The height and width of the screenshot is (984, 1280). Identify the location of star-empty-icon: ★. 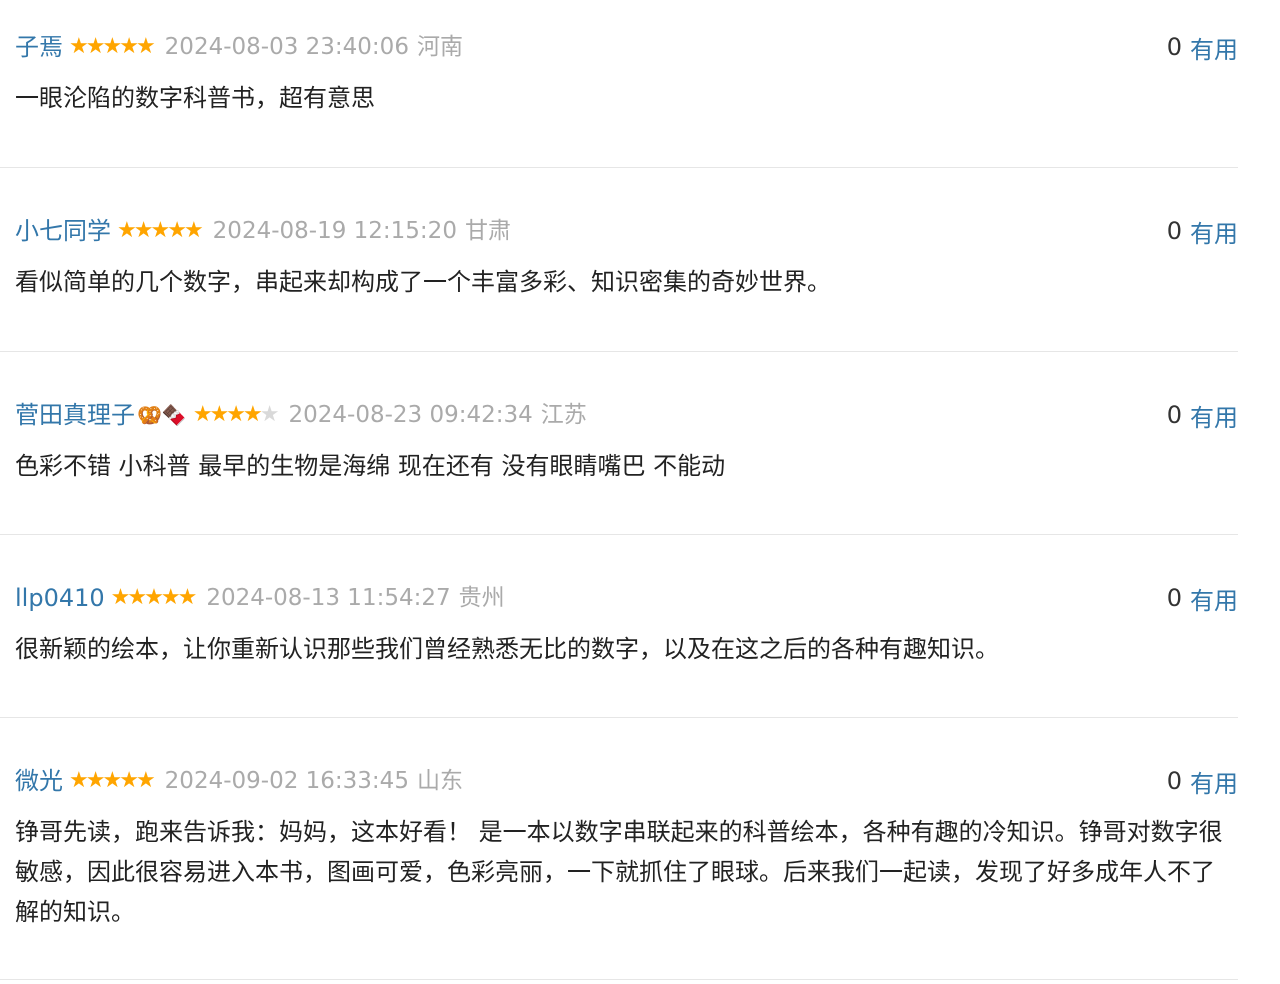
(269, 414).